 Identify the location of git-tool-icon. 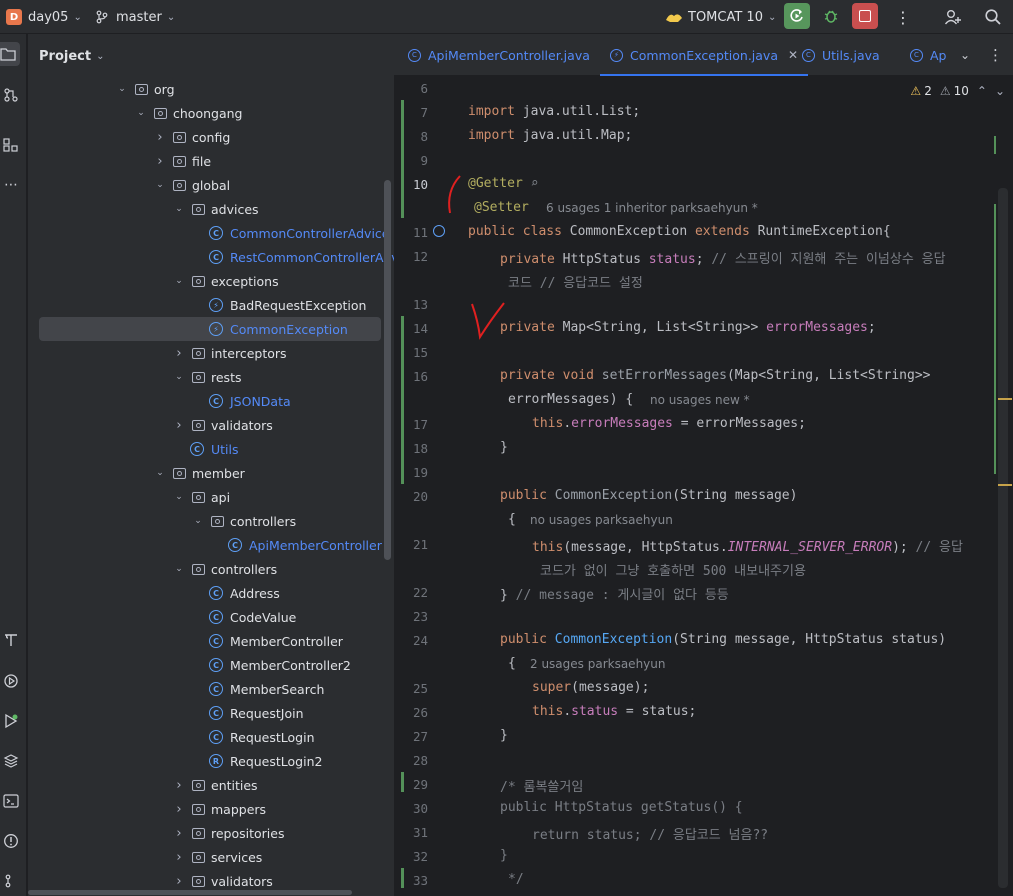
(11, 881).